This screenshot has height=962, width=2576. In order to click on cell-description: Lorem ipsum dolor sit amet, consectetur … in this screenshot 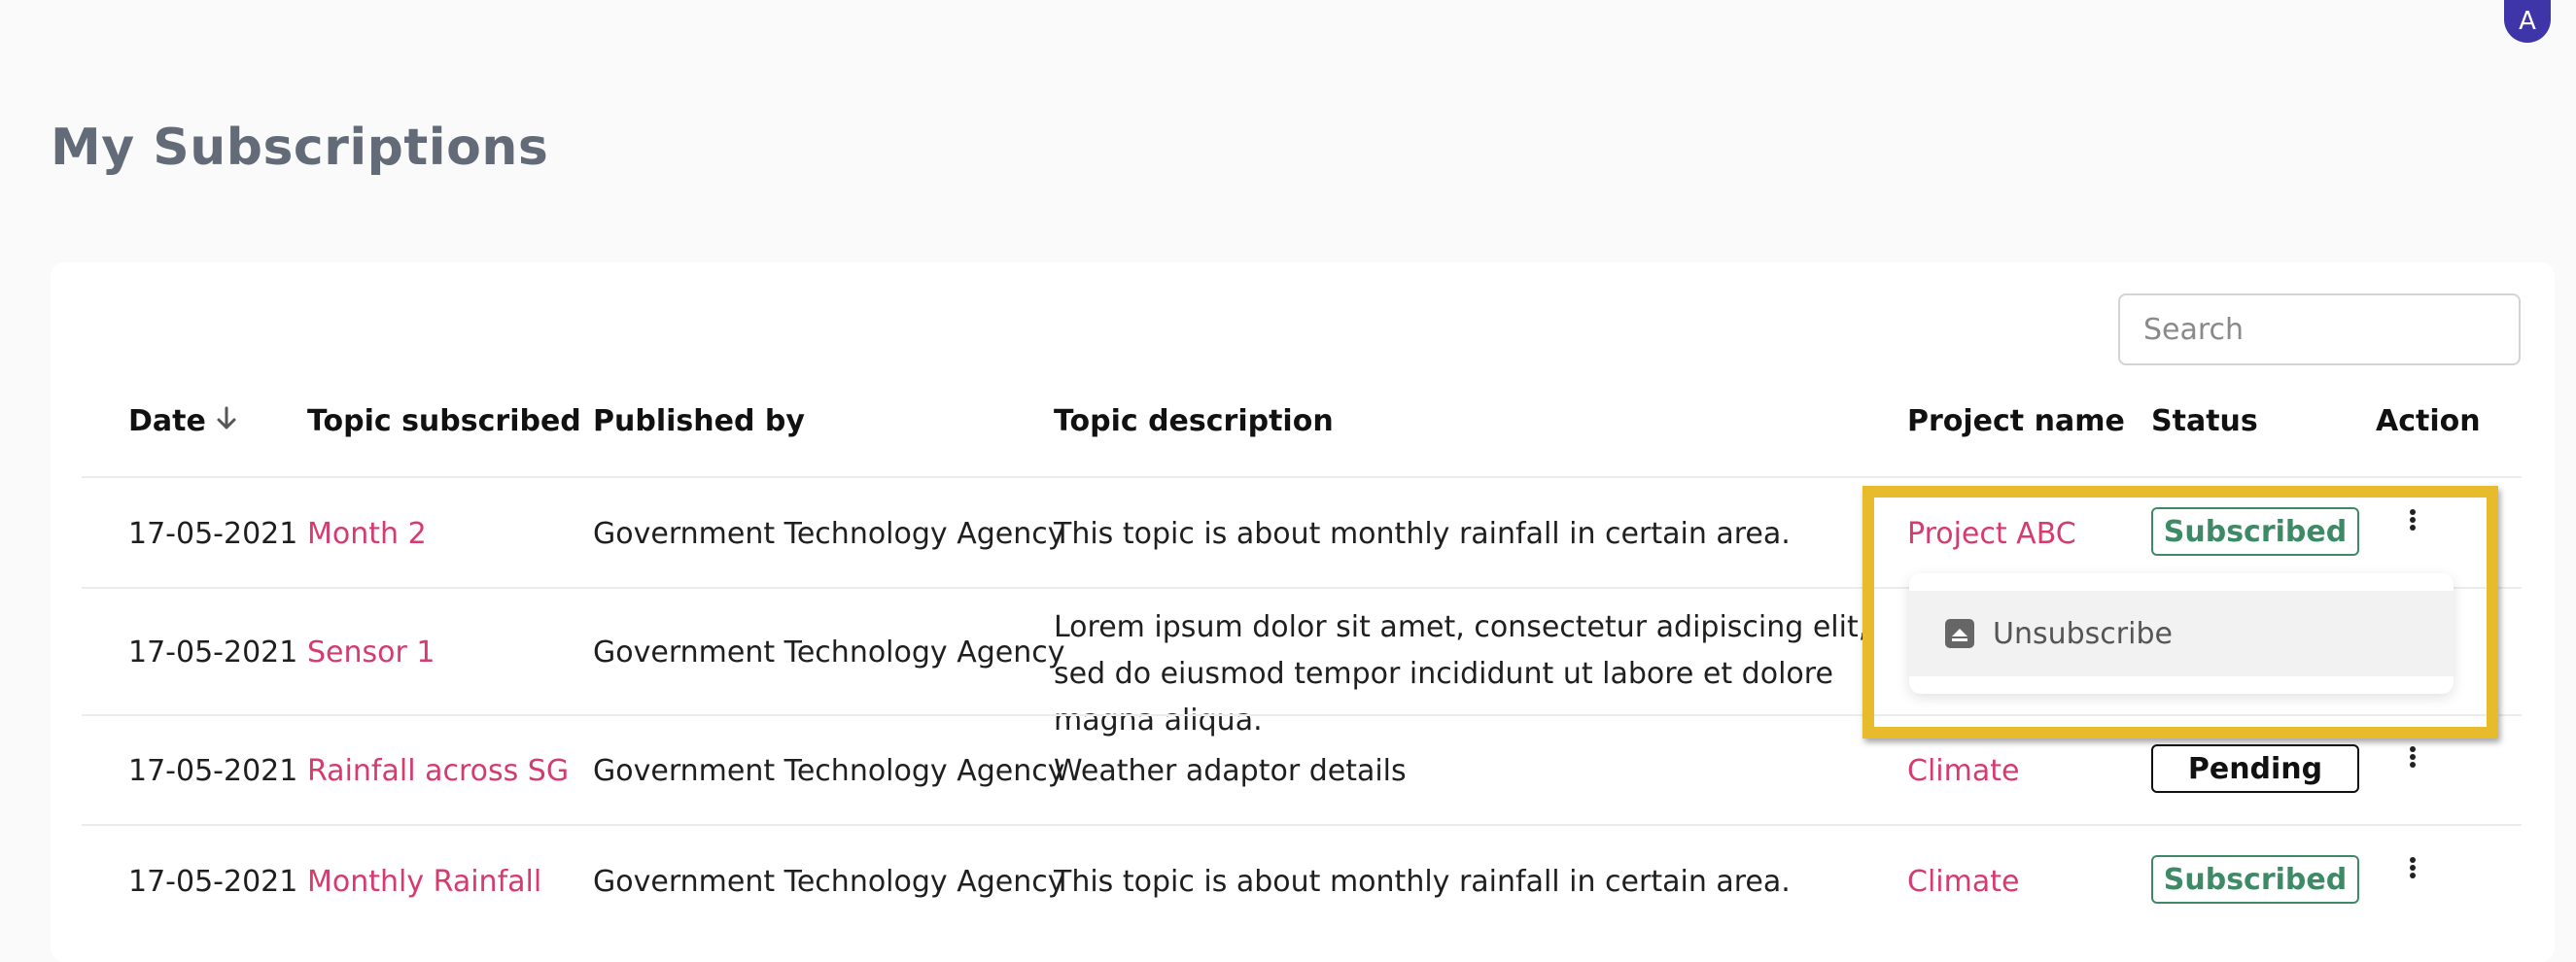, I will do `click(1461, 674)`.